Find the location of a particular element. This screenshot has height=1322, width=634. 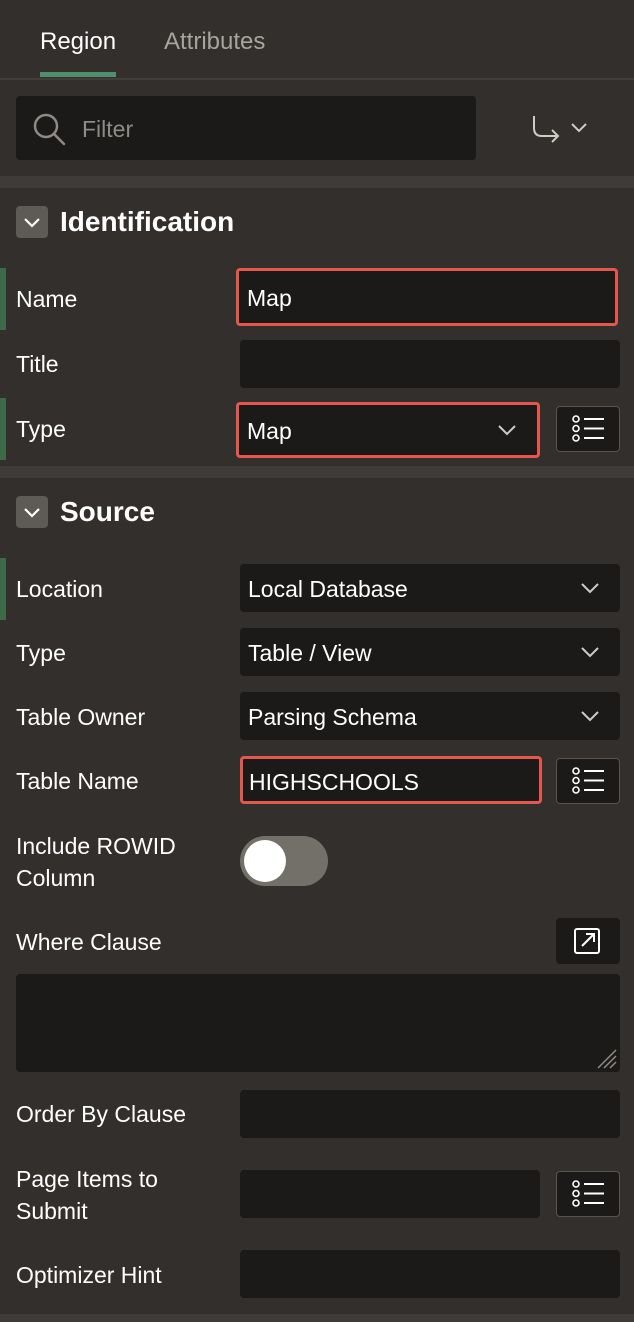

page-items-field is located at coordinates (390, 1194).